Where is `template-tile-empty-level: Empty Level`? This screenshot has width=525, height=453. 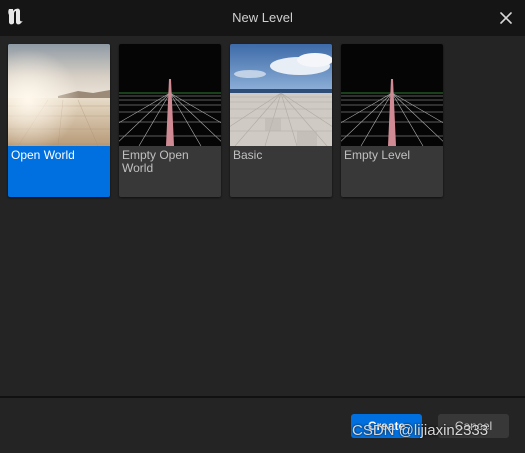
template-tile-empty-level: Empty Level is located at coordinates (392, 120).